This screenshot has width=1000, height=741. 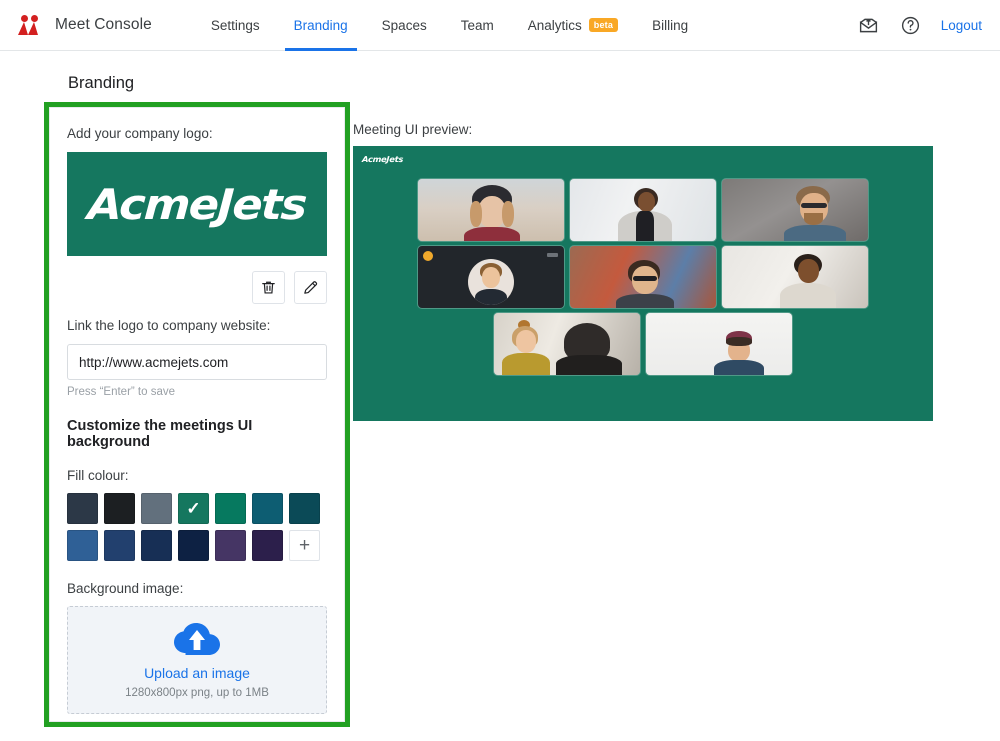 What do you see at coordinates (30, 25) in the screenshot?
I see `meet-console-logo-icon` at bounding box center [30, 25].